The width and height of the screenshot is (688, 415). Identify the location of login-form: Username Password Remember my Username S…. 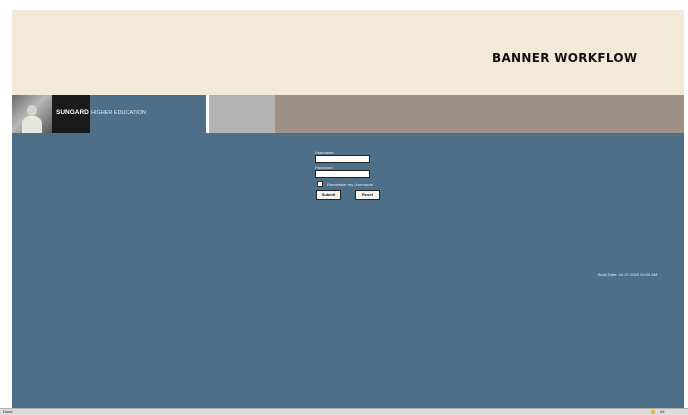
(360, 175).